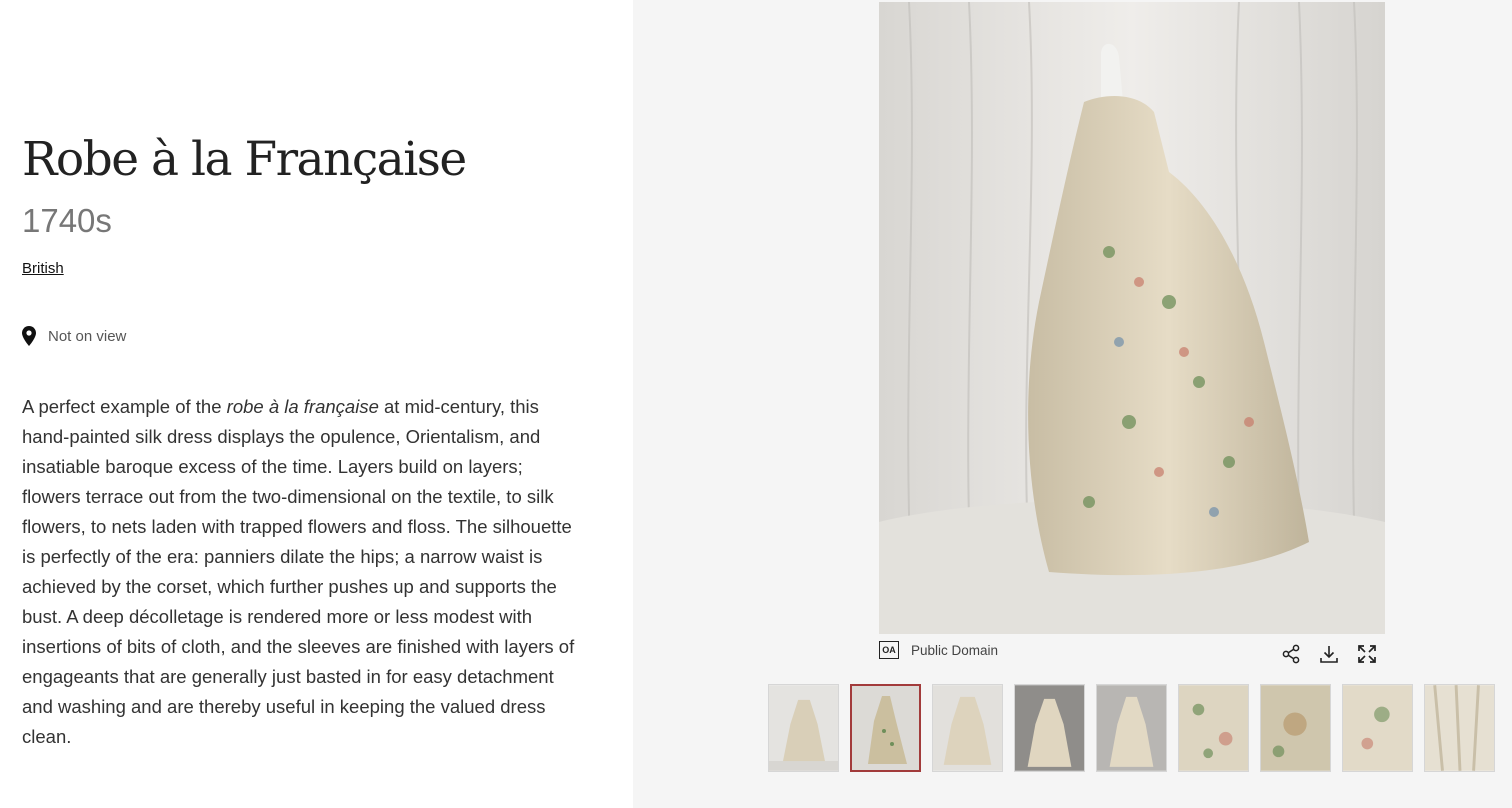  I want to click on map-pin-icon, so click(29, 336).